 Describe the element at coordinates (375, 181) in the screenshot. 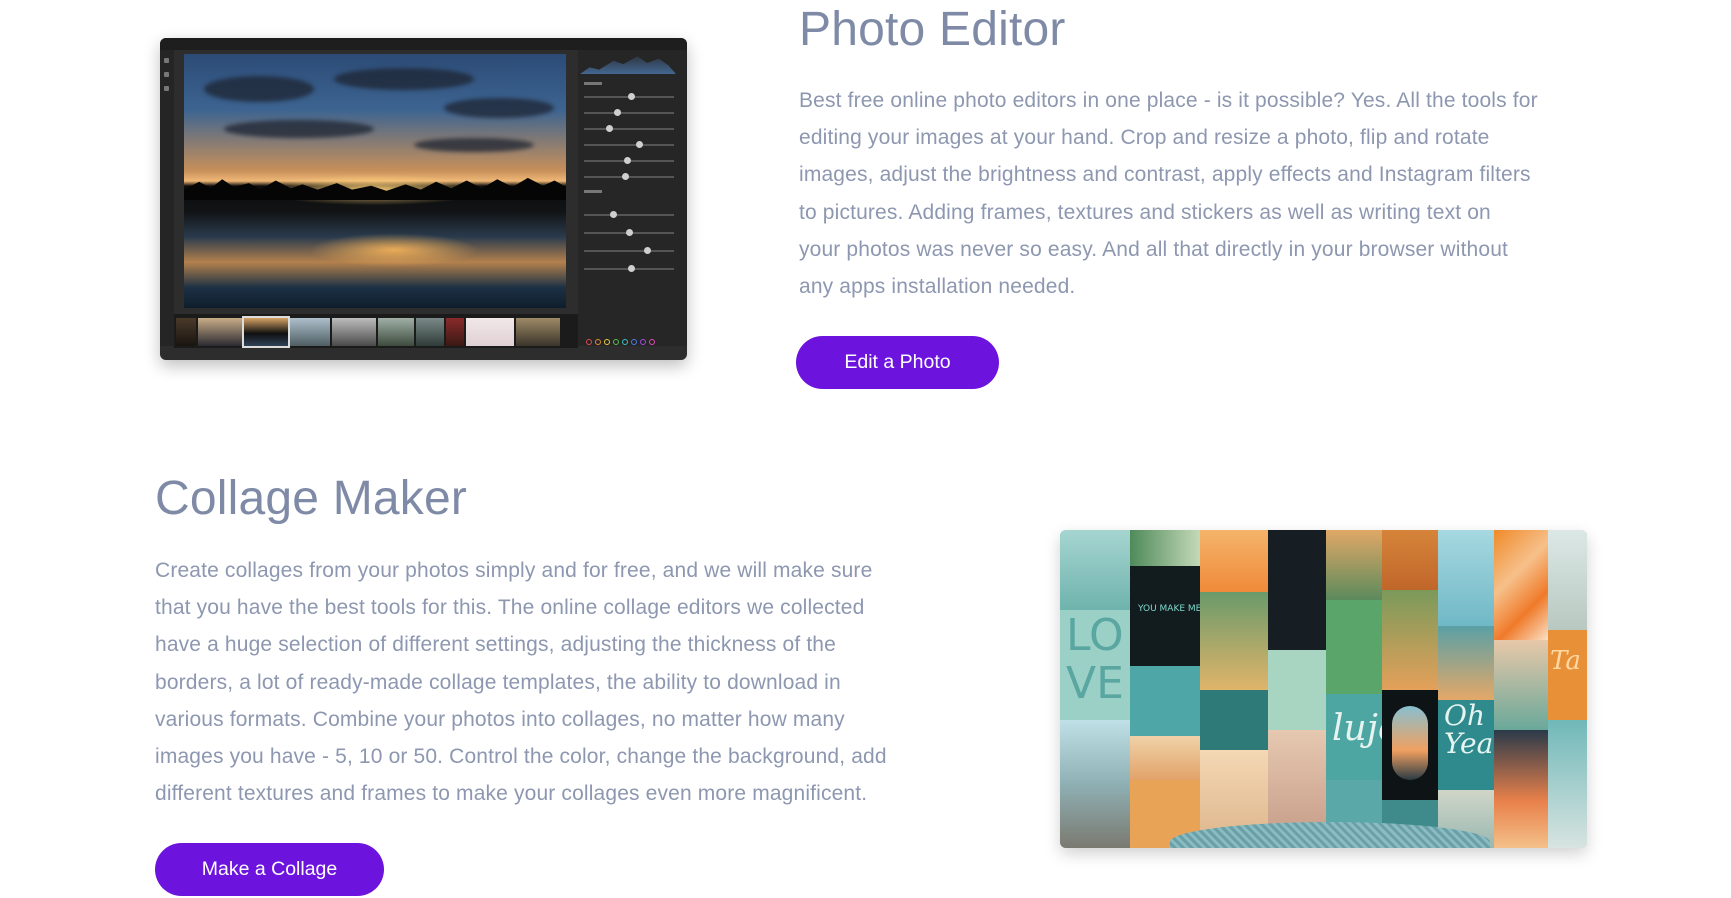

I see `sunset-lake-photo` at that location.